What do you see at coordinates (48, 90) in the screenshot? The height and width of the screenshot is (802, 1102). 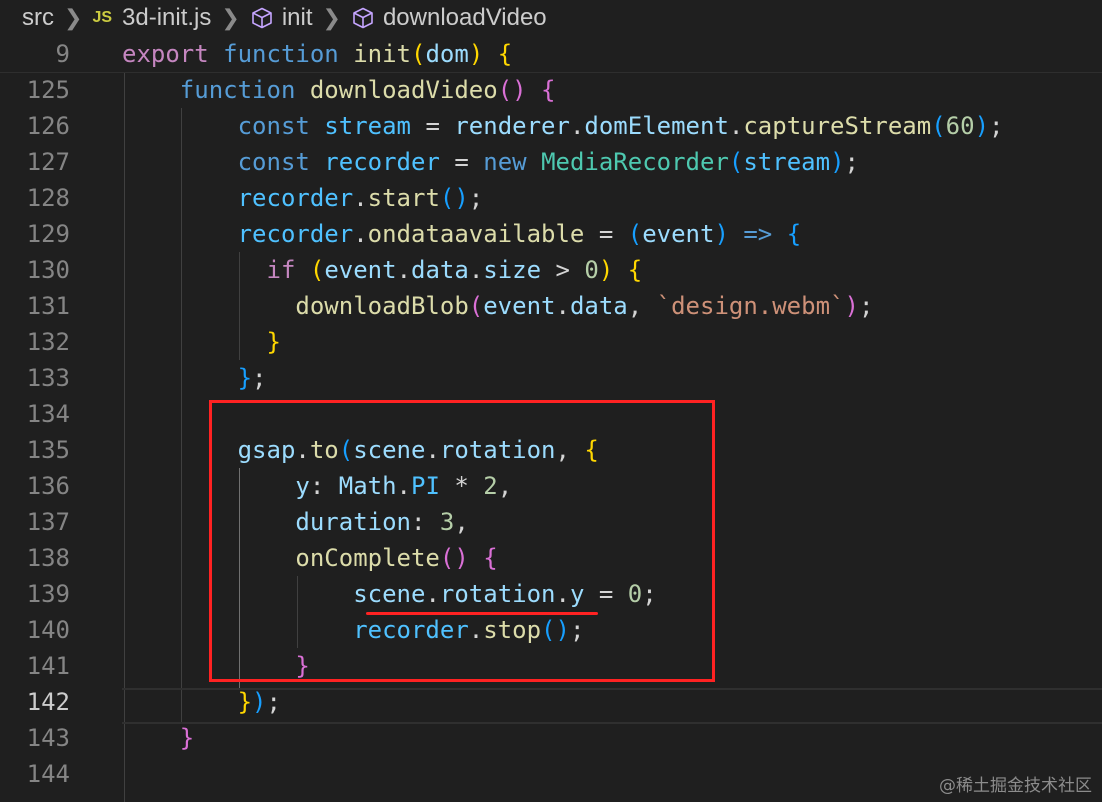 I see `line-number: 125` at bounding box center [48, 90].